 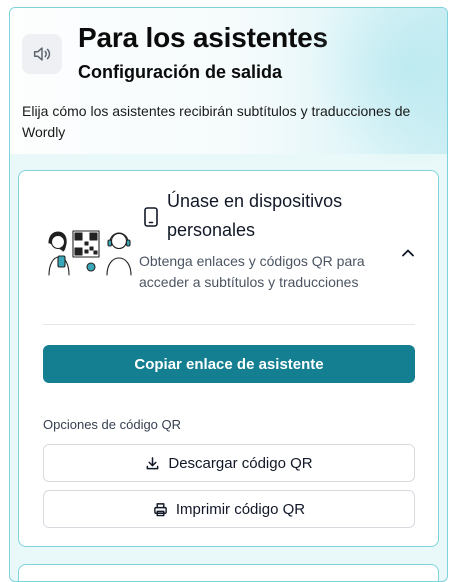 I want to click on page-title: Para los asistentes, so click(x=203, y=37).